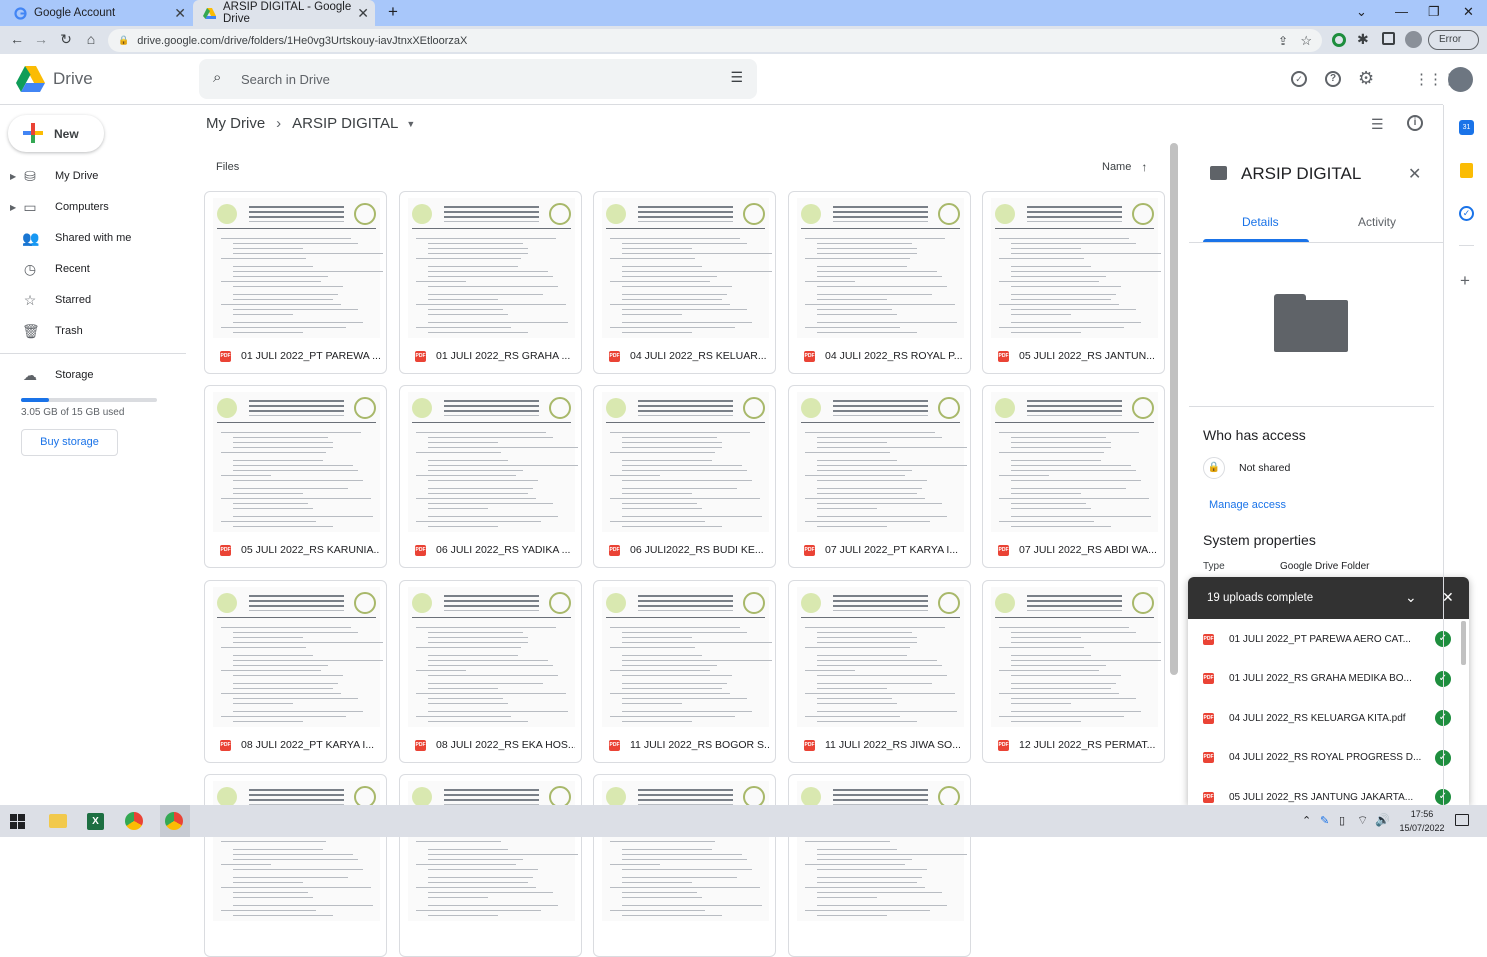  Describe the element at coordinates (410, 124) in the screenshot. I see `folder-dropdown-icon: ▼` at that location.